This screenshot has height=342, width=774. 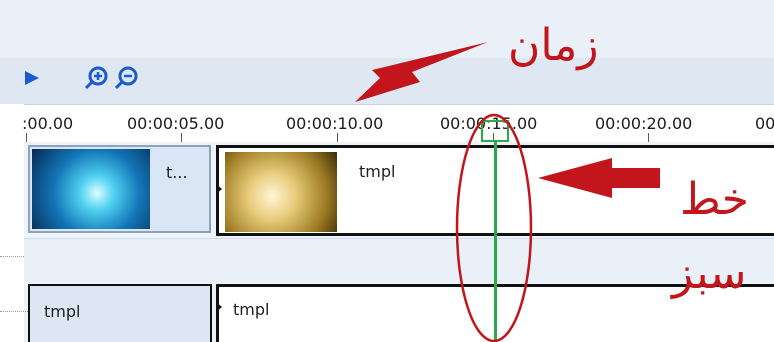 What do you see at coordinates (399, 261) in the screenshot?
I see `transition-track` at bounding box center [399, 261].